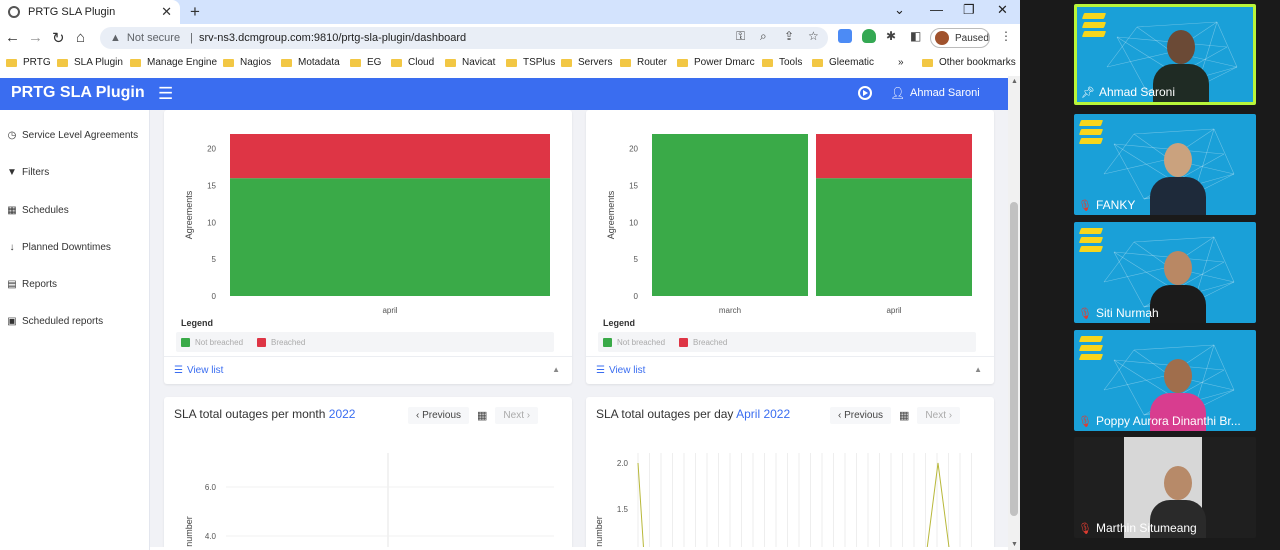 The image size is (1280, 550). I want to click on tab-search-icon: ⌄, so click(899, 10).